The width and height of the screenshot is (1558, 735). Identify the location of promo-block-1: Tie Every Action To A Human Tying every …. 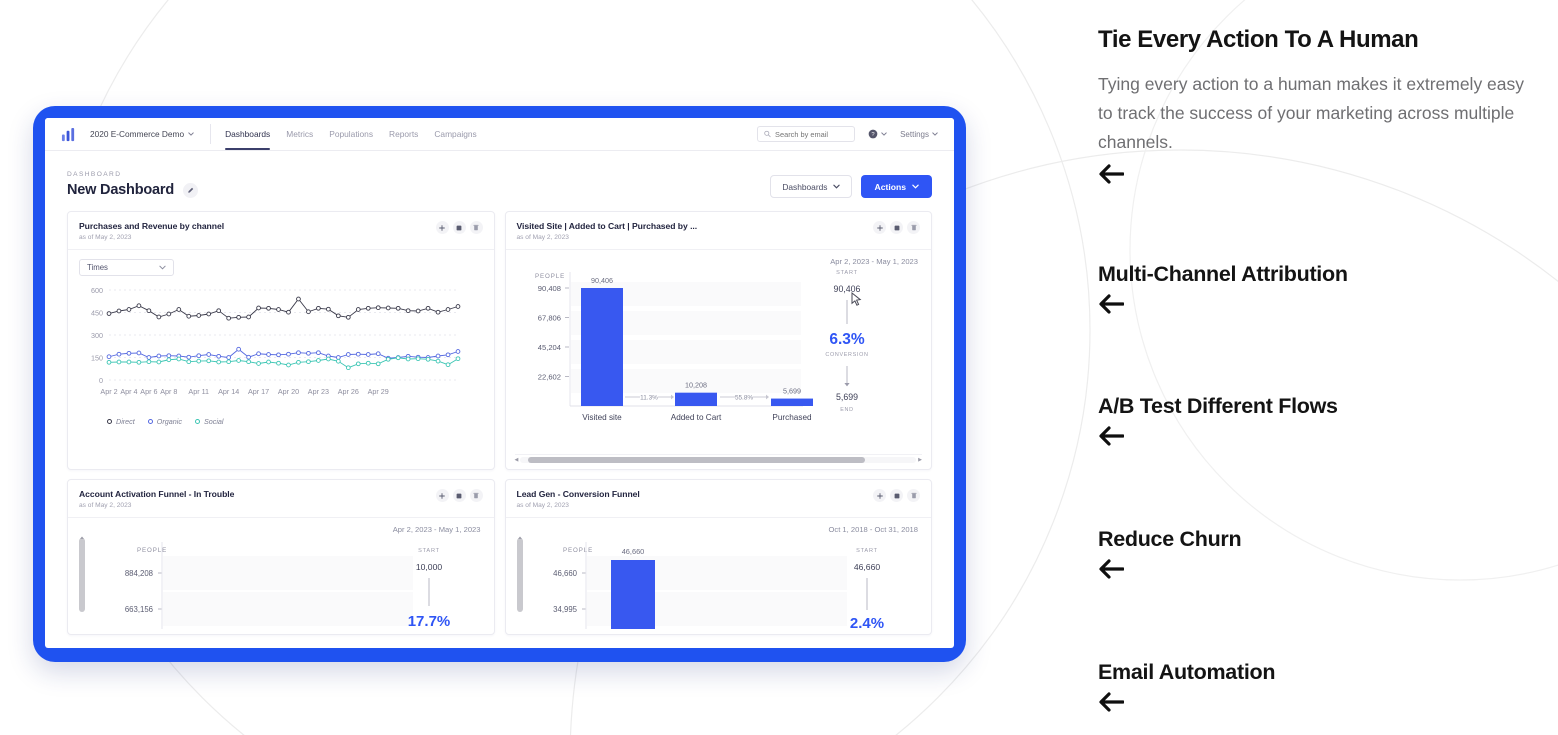
(1313, 105).